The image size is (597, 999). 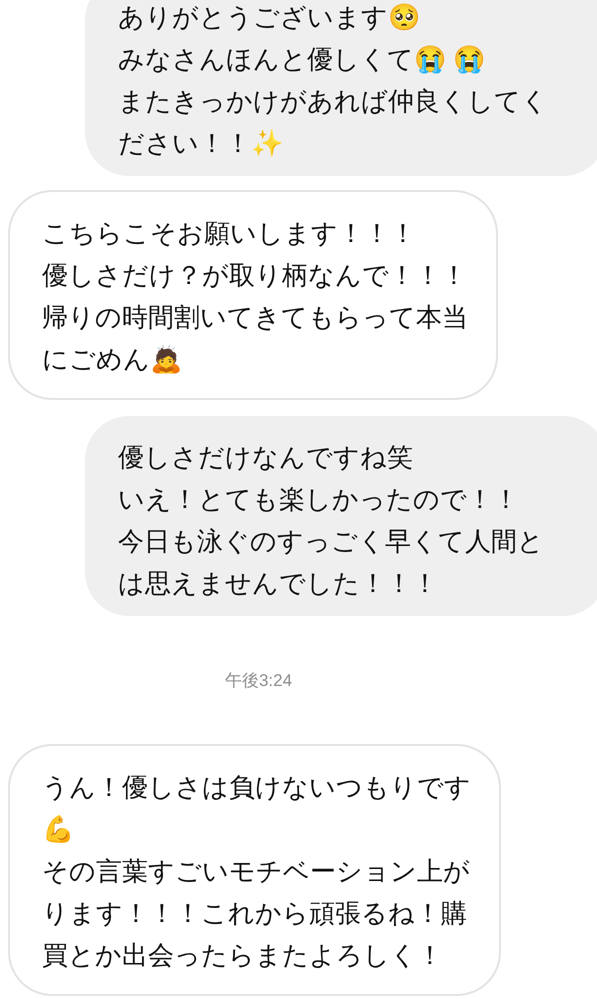 What do you see at coordinates (319, 499) in the screenshot?
I see `message-line: いえ！とても楽しかったので！！` at bounding box center [319, 499].